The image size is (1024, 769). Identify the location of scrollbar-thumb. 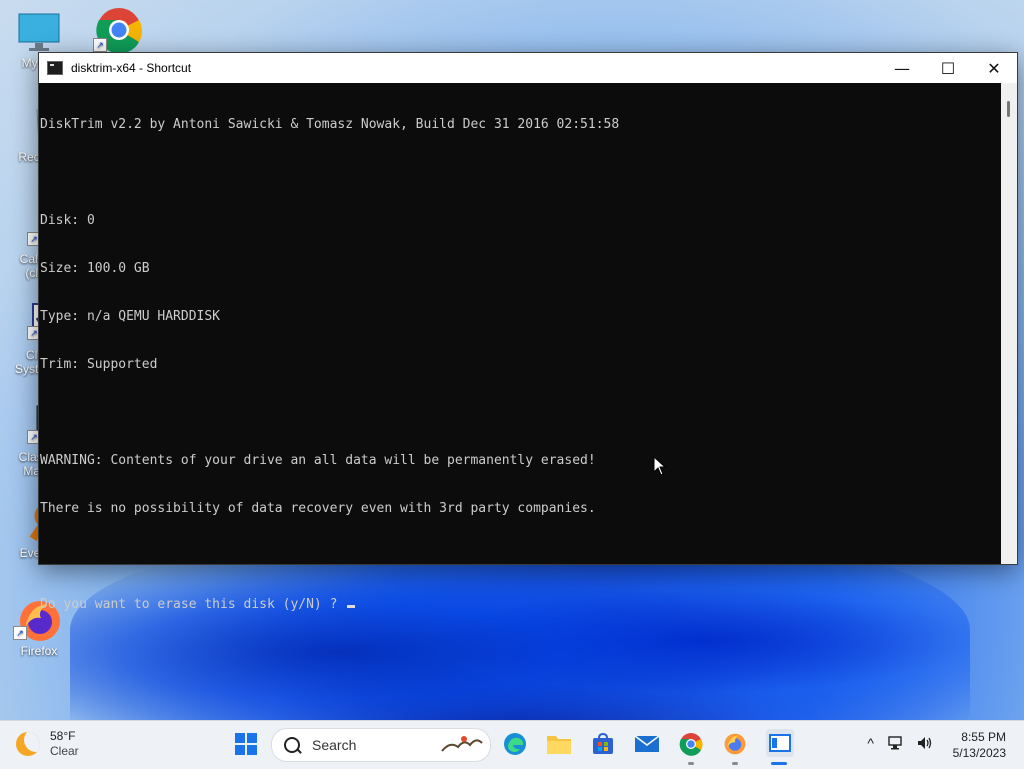
(1008, 109).